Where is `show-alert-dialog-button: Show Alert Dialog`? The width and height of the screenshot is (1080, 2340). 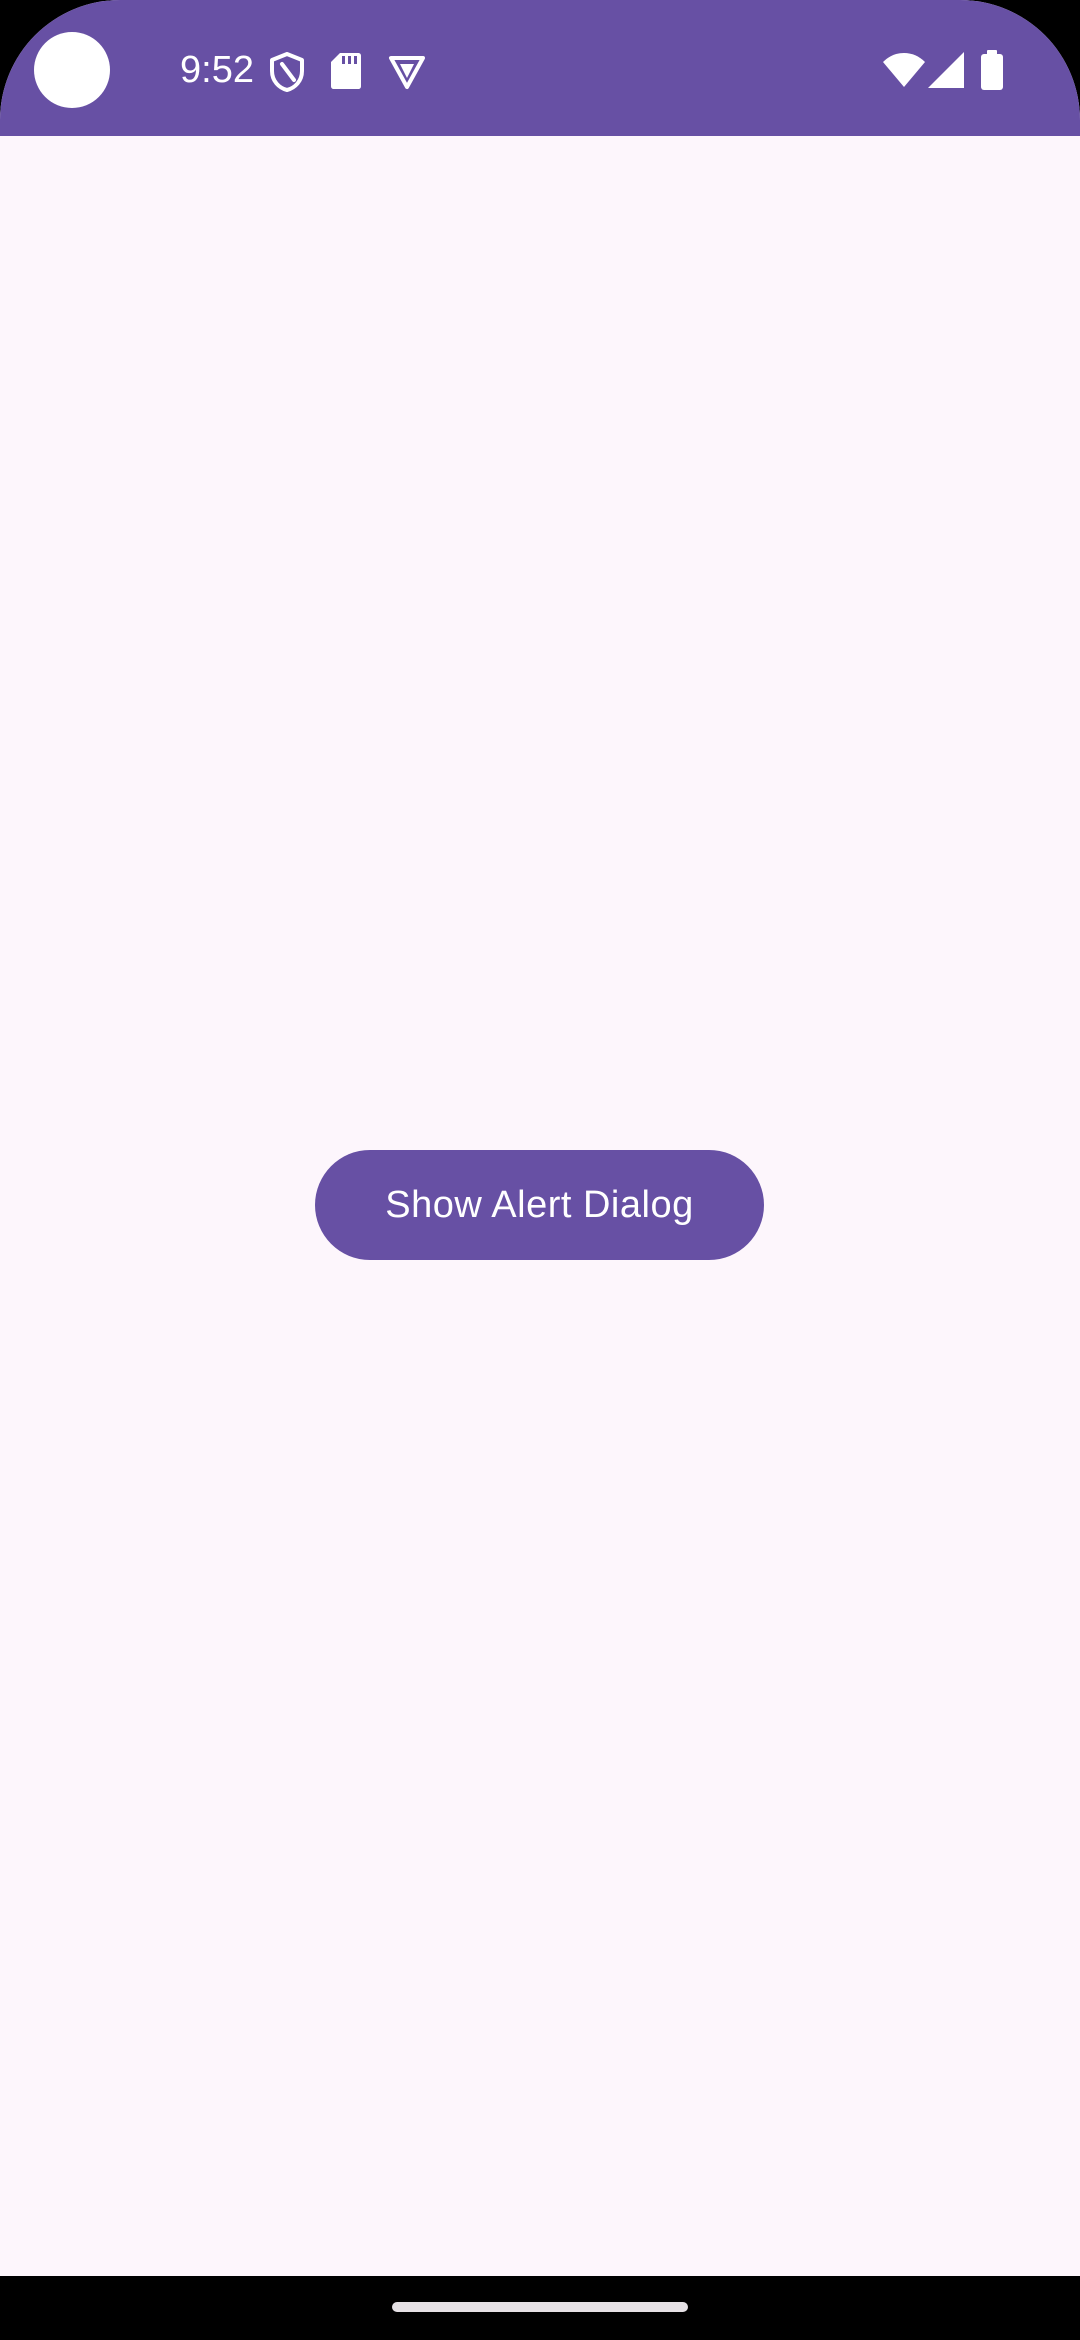
show-alert-dialog-button: Show Alert Dialog is located at coordinates (539, 1205).